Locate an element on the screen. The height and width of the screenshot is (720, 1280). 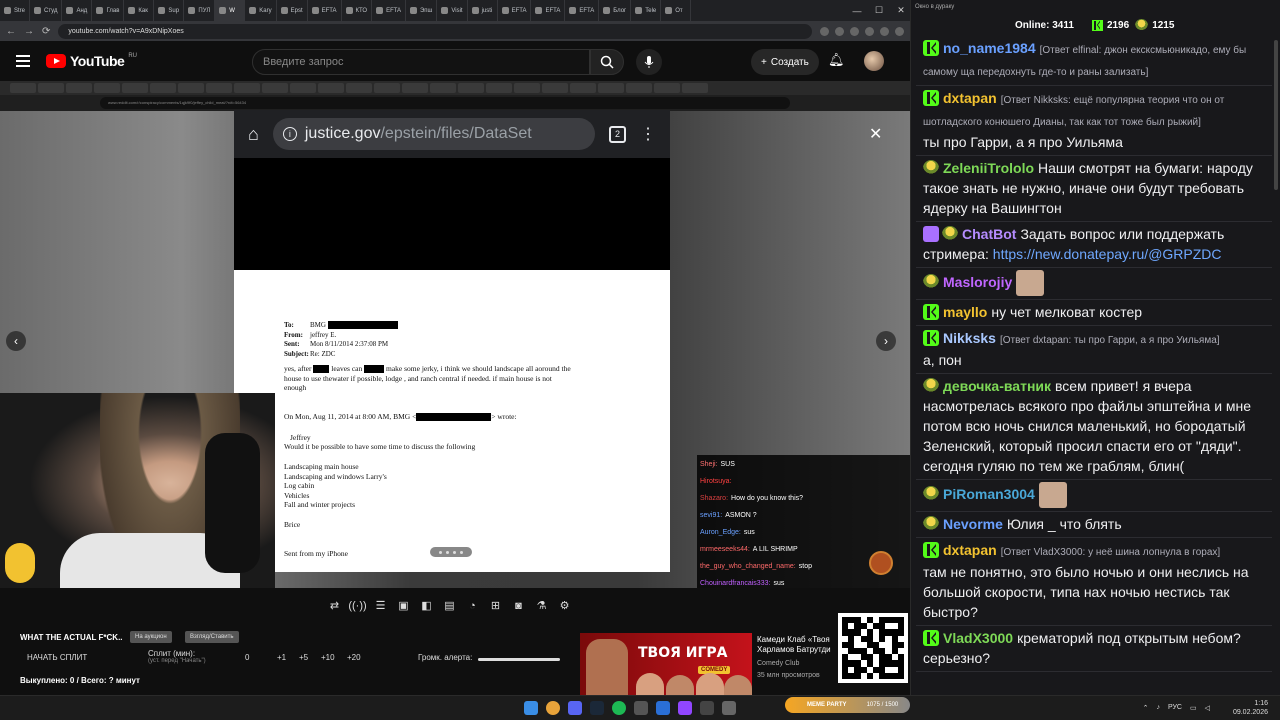
chat-username: ChatBot is located at coordinates (989, 234).